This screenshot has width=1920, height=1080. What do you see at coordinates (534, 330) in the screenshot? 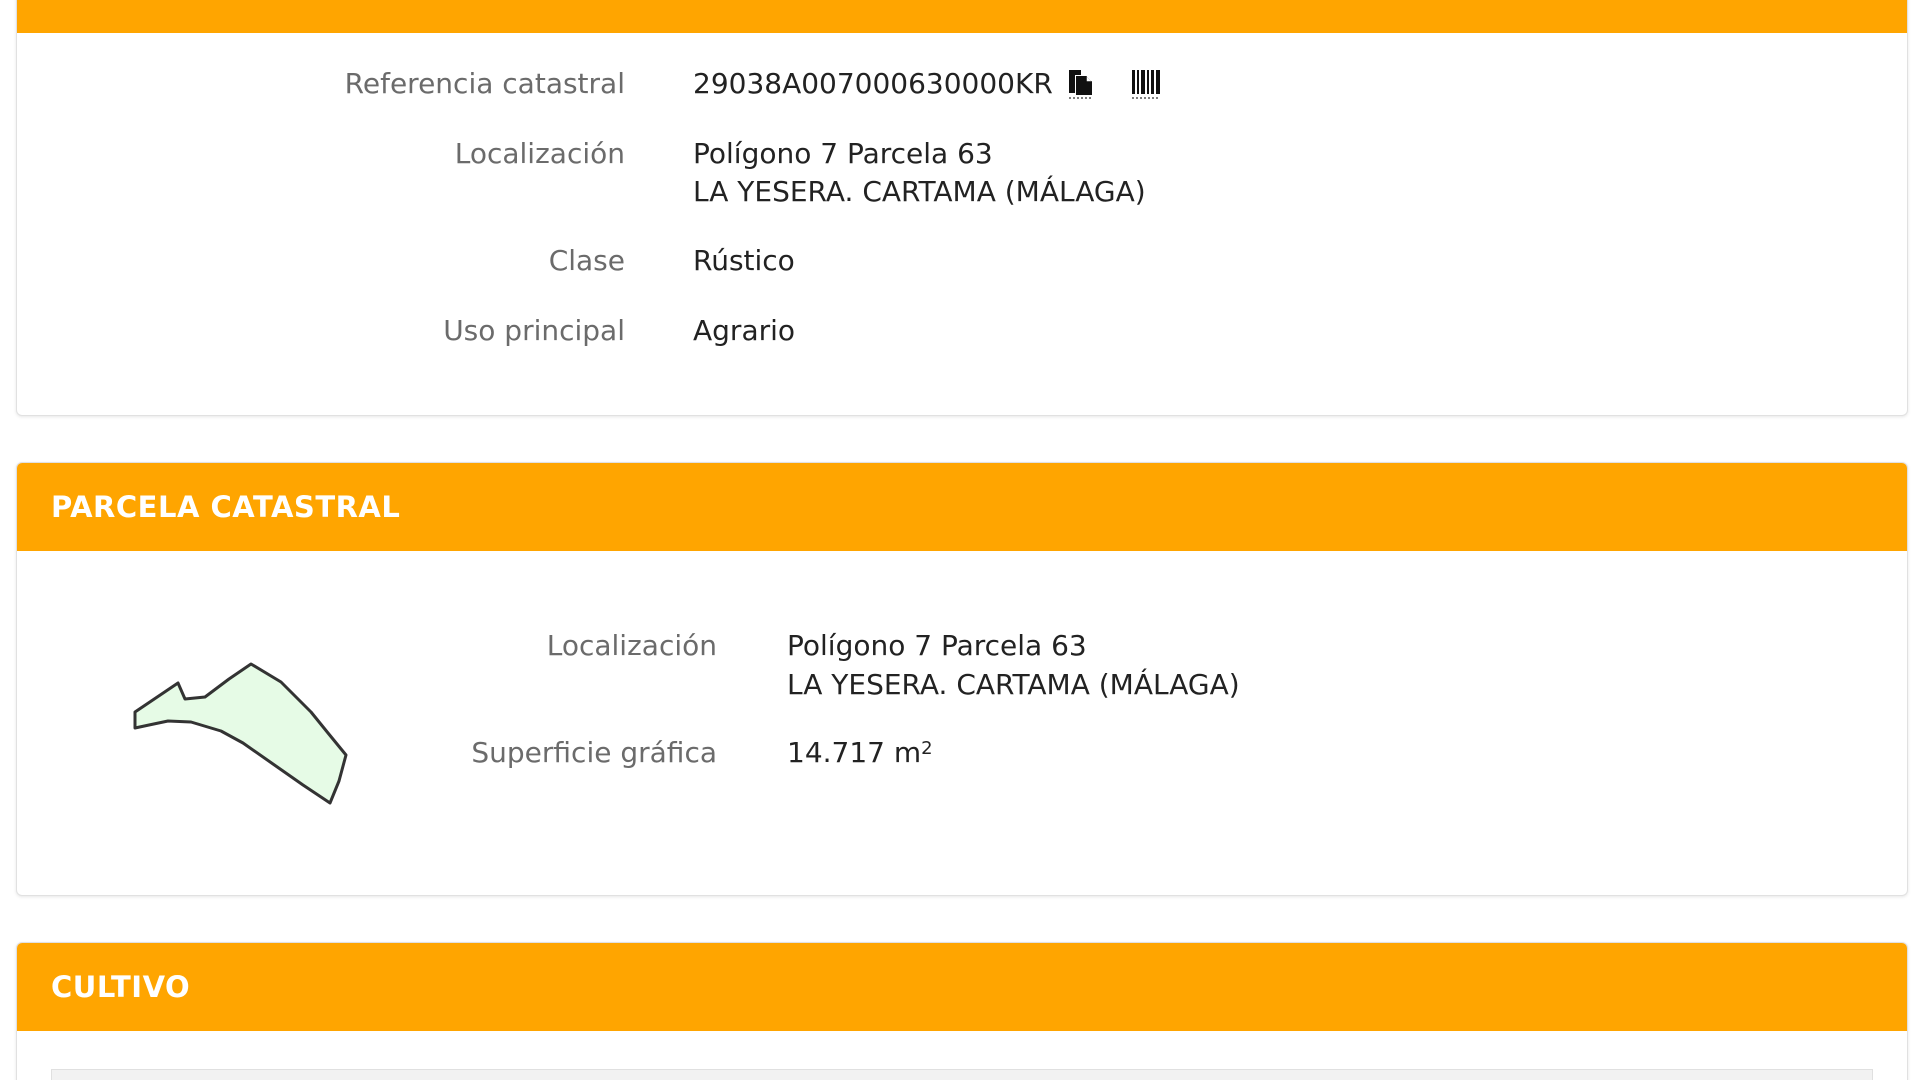
I see `uso-principal-label: Uso principal` at bounding box center [534, 330].